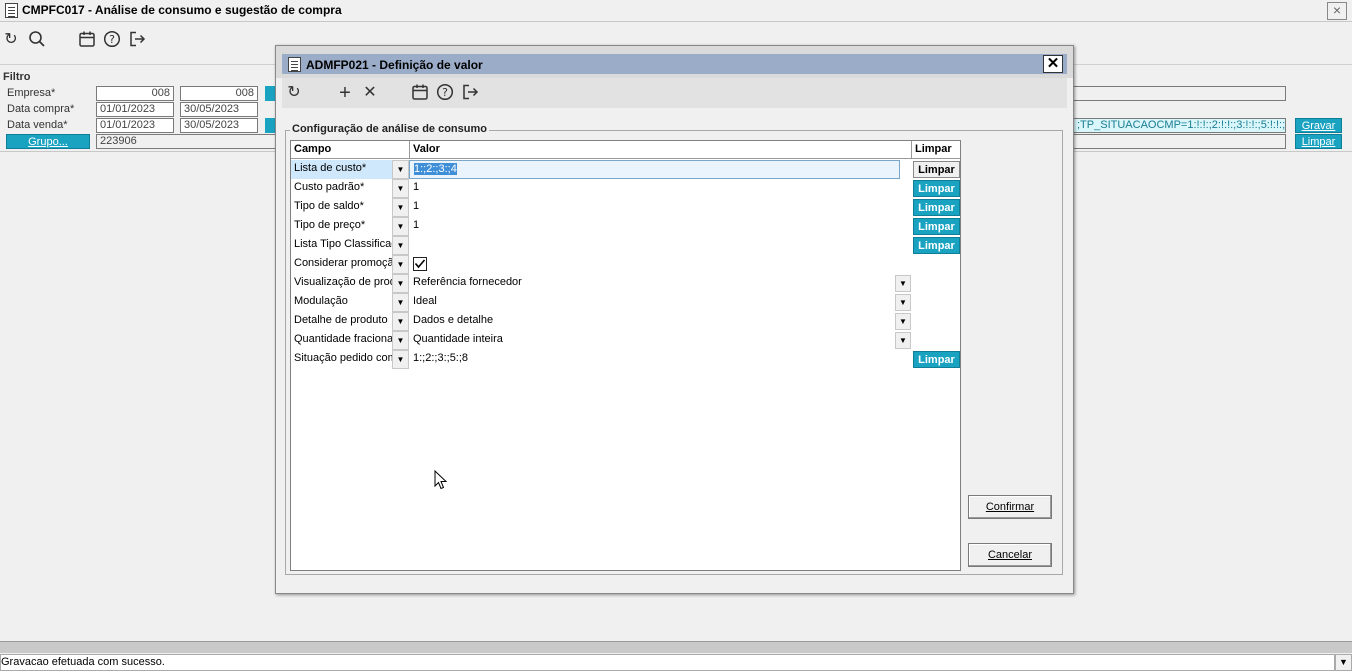  What do you see at coordinates (341, 321) in the screenshot?
I see `campo-cell: Detalhe de produto` at bounding box center [341, 321].